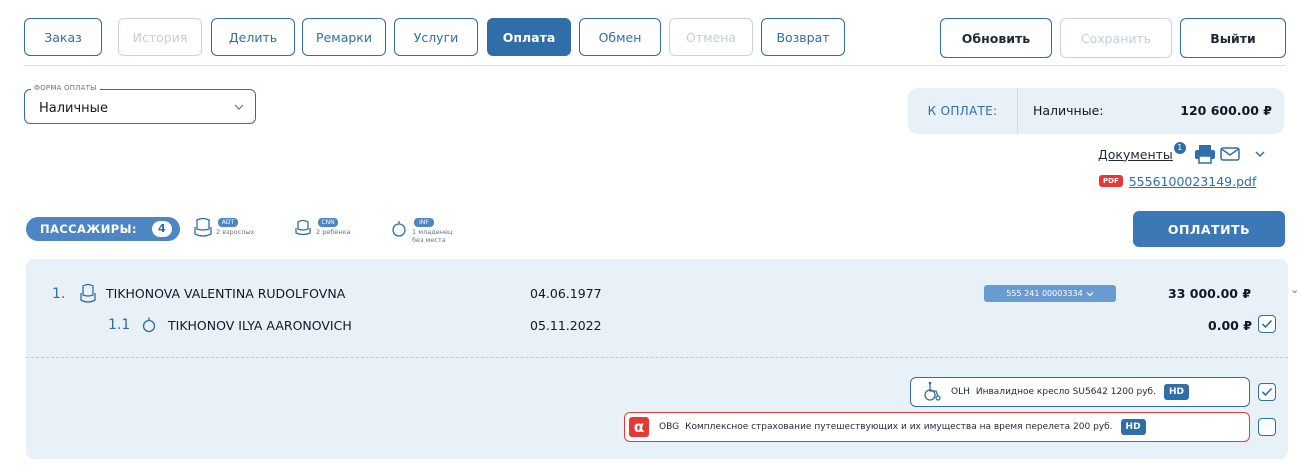 The image size is (1300, 466). I want to click on chevron-down-icon: ⌄, so click(1294, 289).